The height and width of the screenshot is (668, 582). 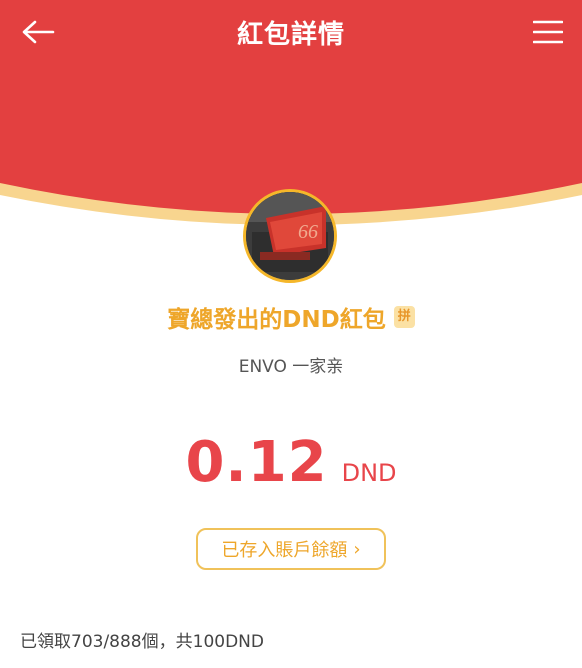 I want to click on claim-summary: 已領取703/888個，共100DND, so click(x=142, y=642).